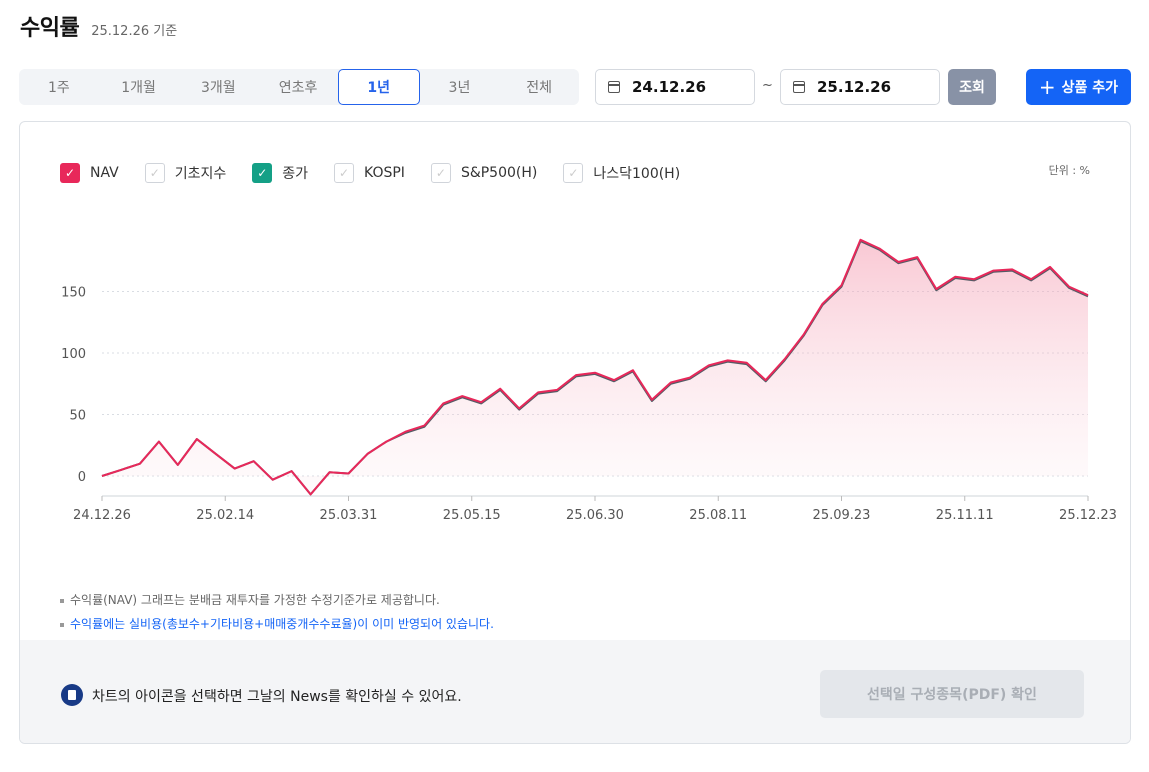 This screenshot has height=772, width=1149. Describe the element at coordinates (718, 515) in the screenshot. I see `x-tick-label: 25.08.11` at that location.